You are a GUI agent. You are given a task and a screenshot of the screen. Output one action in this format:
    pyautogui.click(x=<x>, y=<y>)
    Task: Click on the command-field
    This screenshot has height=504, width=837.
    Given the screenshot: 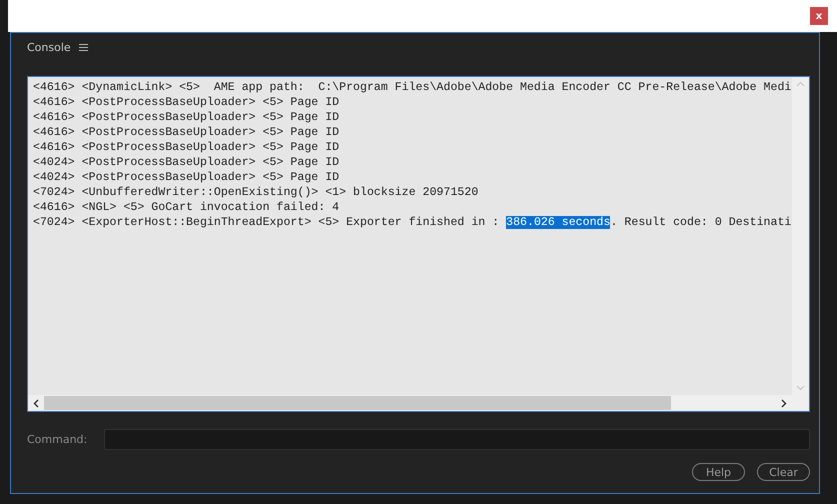 What is the action you would take?
    pyautogui.click(x=457, y=439)
    